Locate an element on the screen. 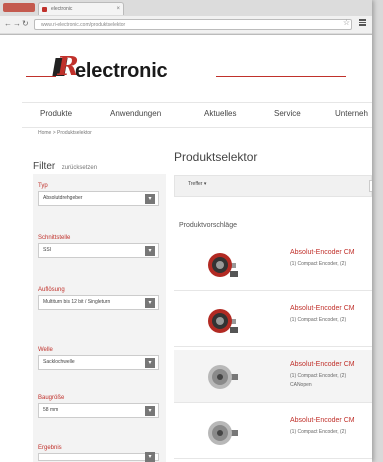 This screenshot has height=462, width=383. nav-item-service: Service is located at coordinates (287, 113).